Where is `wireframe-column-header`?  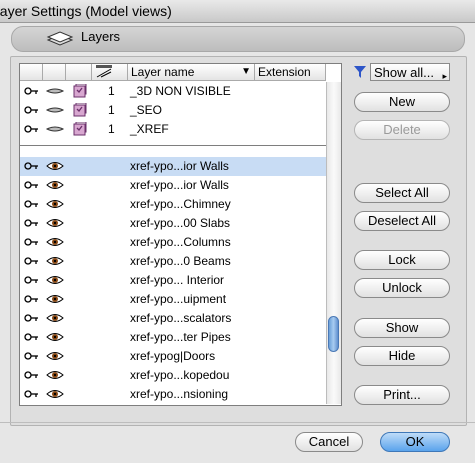 wireframe-column-header is located at coordinates (79, 72).